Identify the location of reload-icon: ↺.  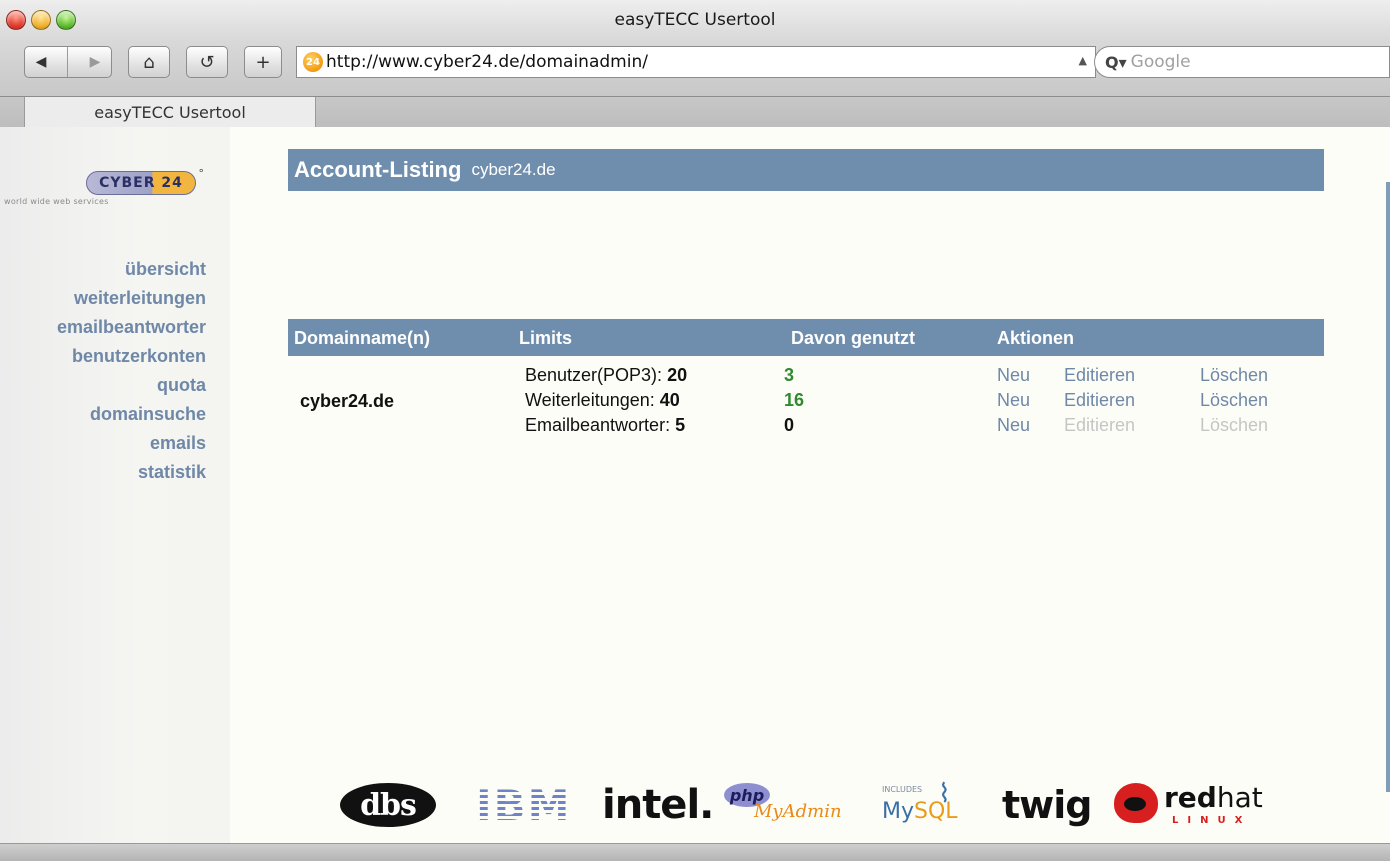
(207, 62).